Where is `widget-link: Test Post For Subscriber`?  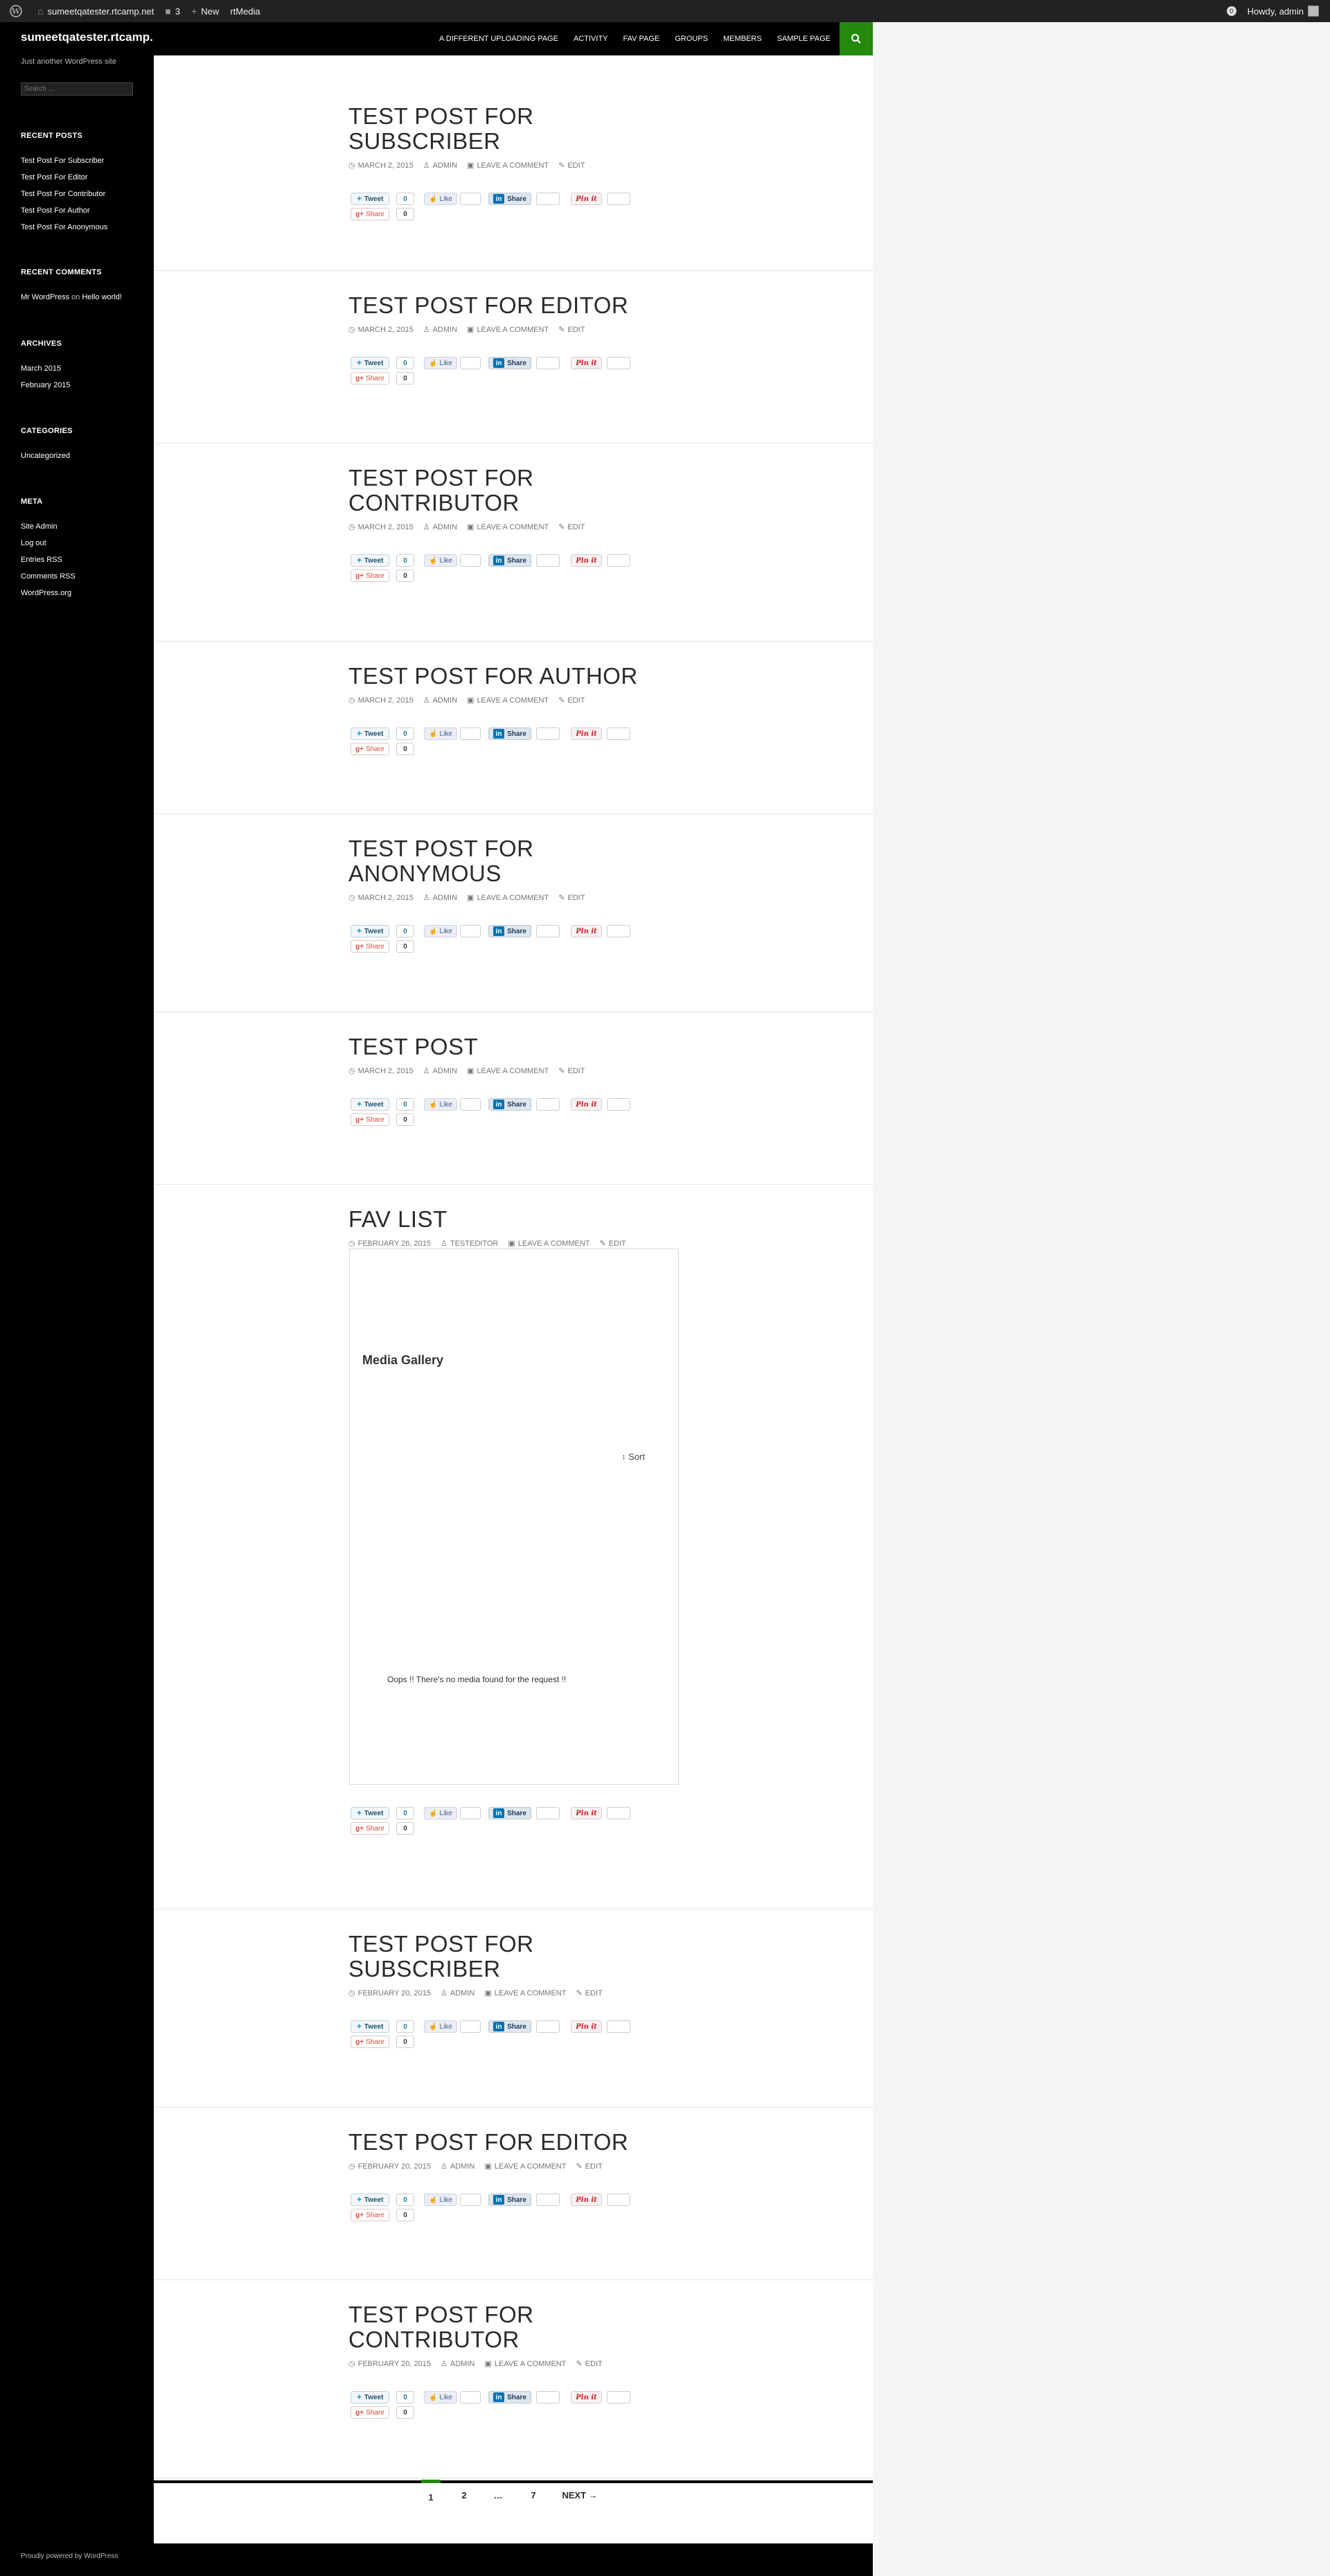
widget-link: Test Post For Subscriber is located at coordinates (83, 160).